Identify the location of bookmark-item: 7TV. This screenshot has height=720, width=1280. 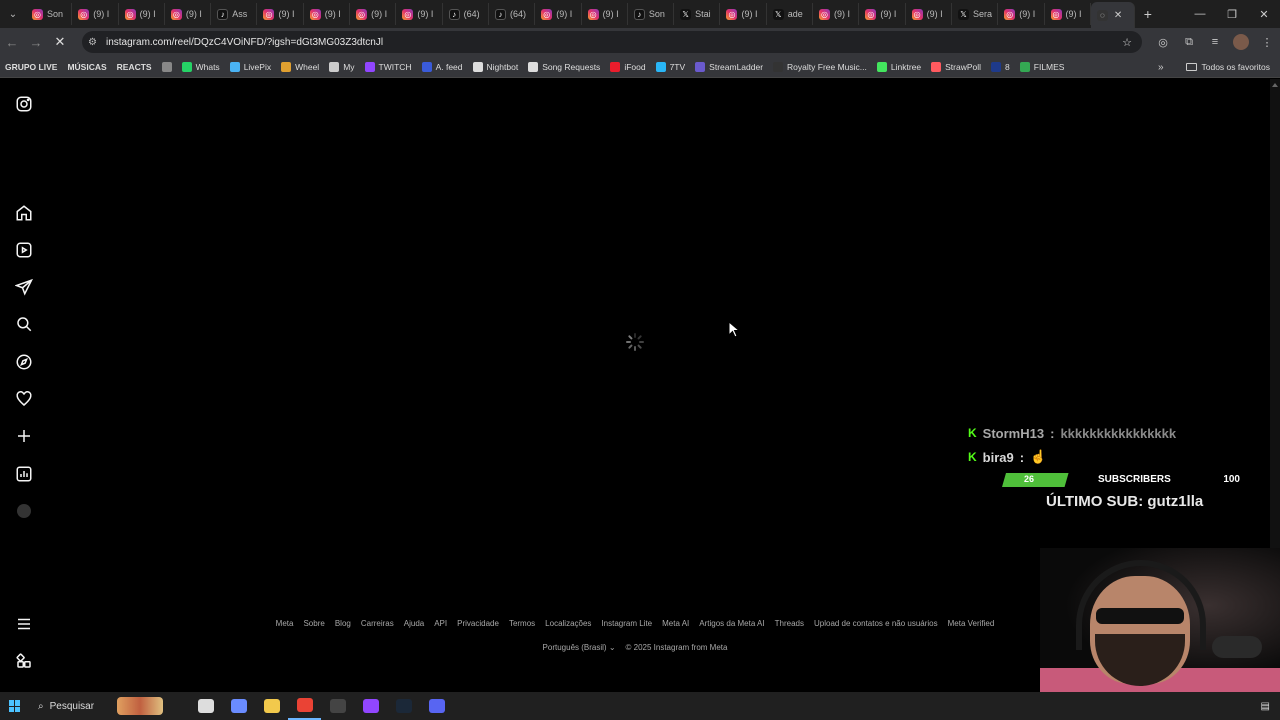
(671, 67).